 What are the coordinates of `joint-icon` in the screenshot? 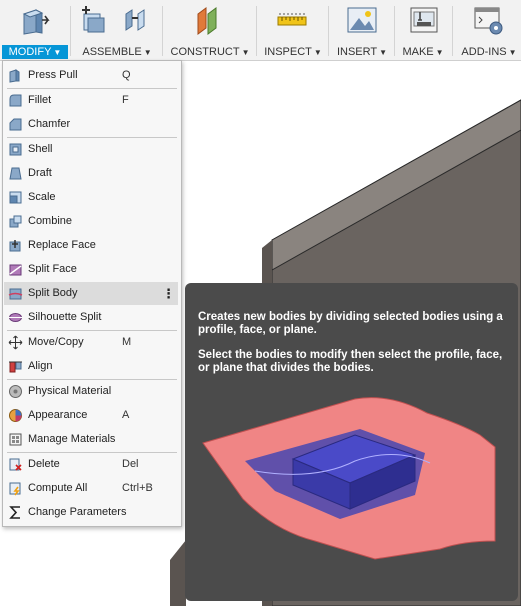 It's located at (136, 20).